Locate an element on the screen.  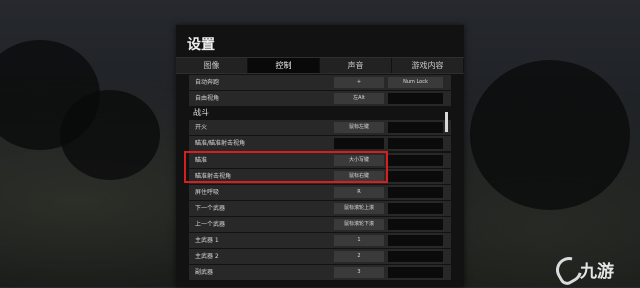
keybind-label: 开火 is located at coordinates (201, 127).